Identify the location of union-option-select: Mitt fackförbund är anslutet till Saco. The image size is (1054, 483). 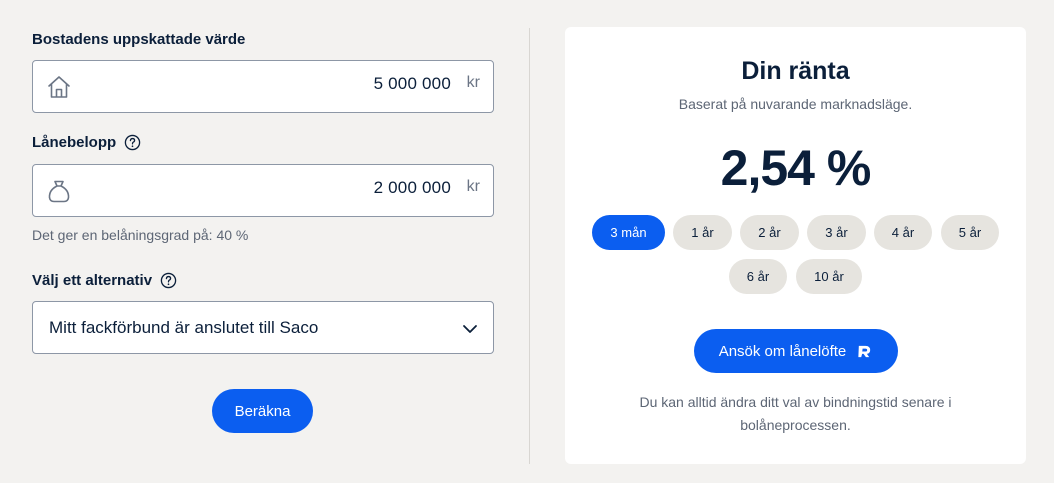
(263, 327).